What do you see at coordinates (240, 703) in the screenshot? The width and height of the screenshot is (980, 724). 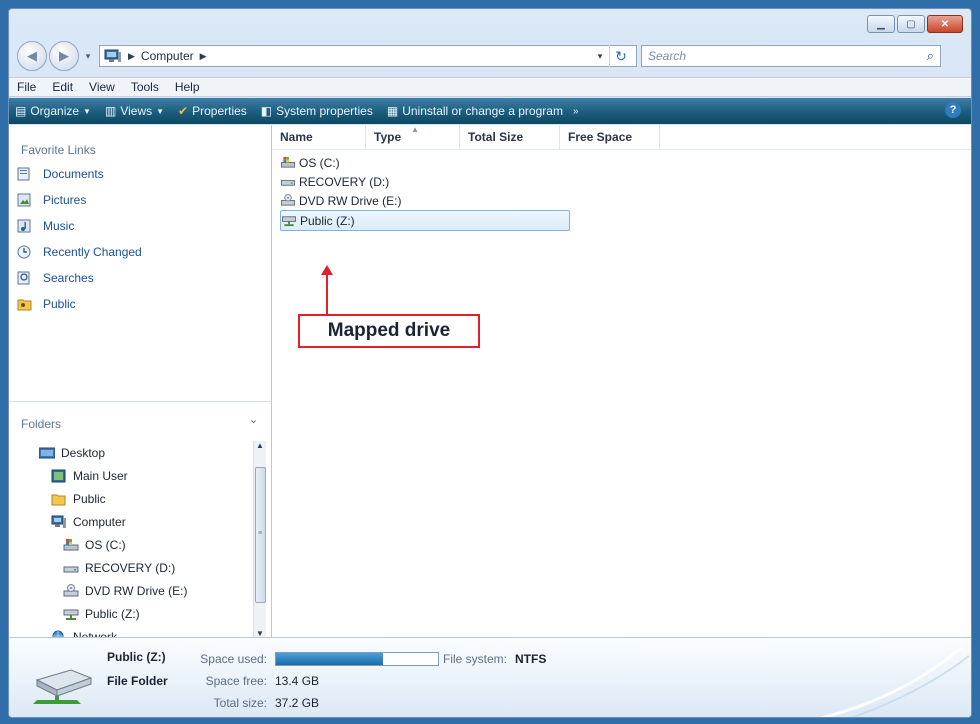 I see `total-size-label: Total size:` at bounding box center [240, 703].